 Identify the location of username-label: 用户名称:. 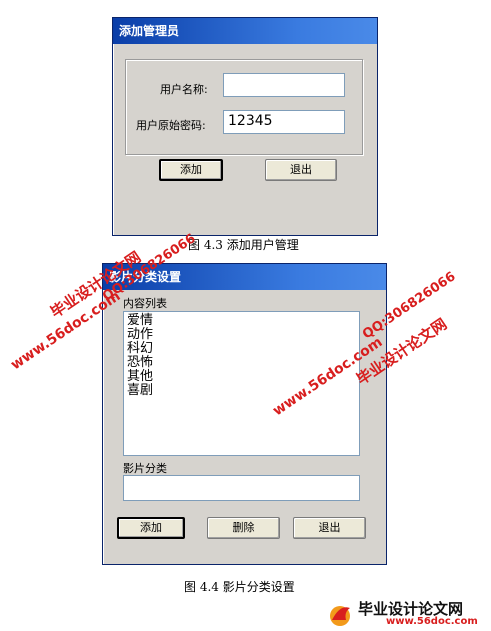
(184, 89).